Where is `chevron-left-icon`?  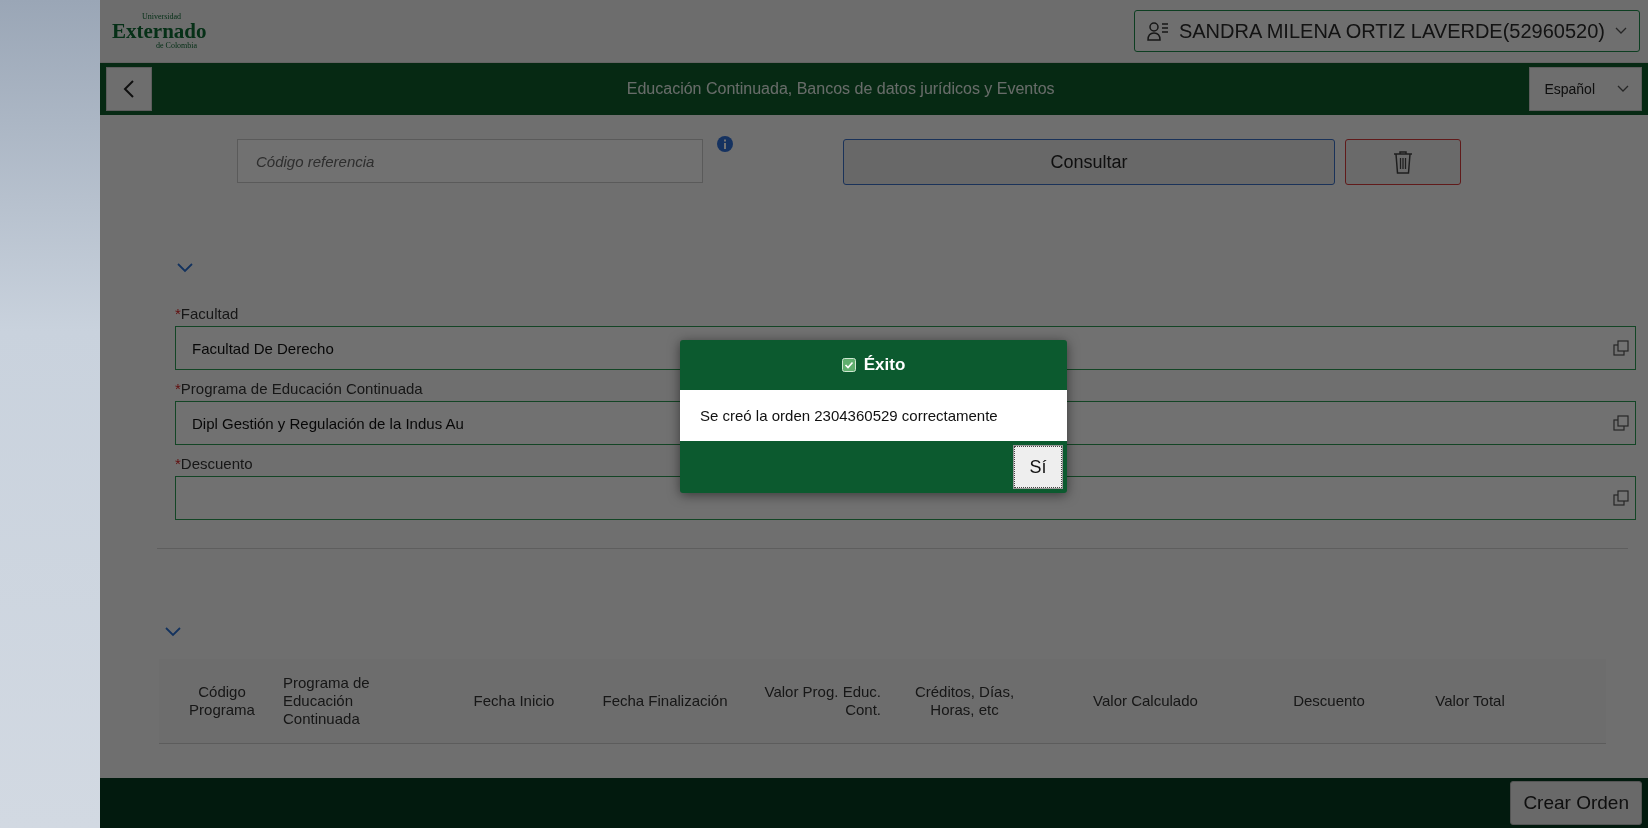 chevron-left-icon is located at coordinates (129, 89).